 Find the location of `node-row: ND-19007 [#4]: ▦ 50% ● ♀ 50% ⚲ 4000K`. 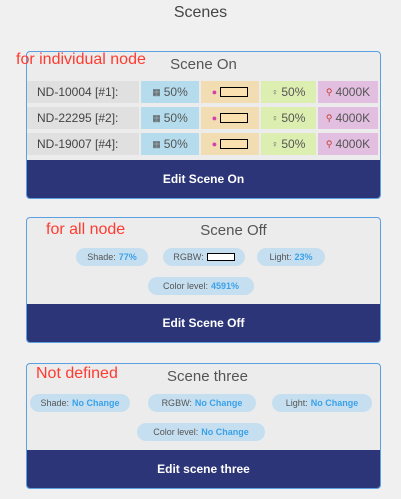

node-row: ND-19007 [#4]: ▦ 50% ● ♀ 50% ⚲ 4000K is located at coordinates (202, 144).